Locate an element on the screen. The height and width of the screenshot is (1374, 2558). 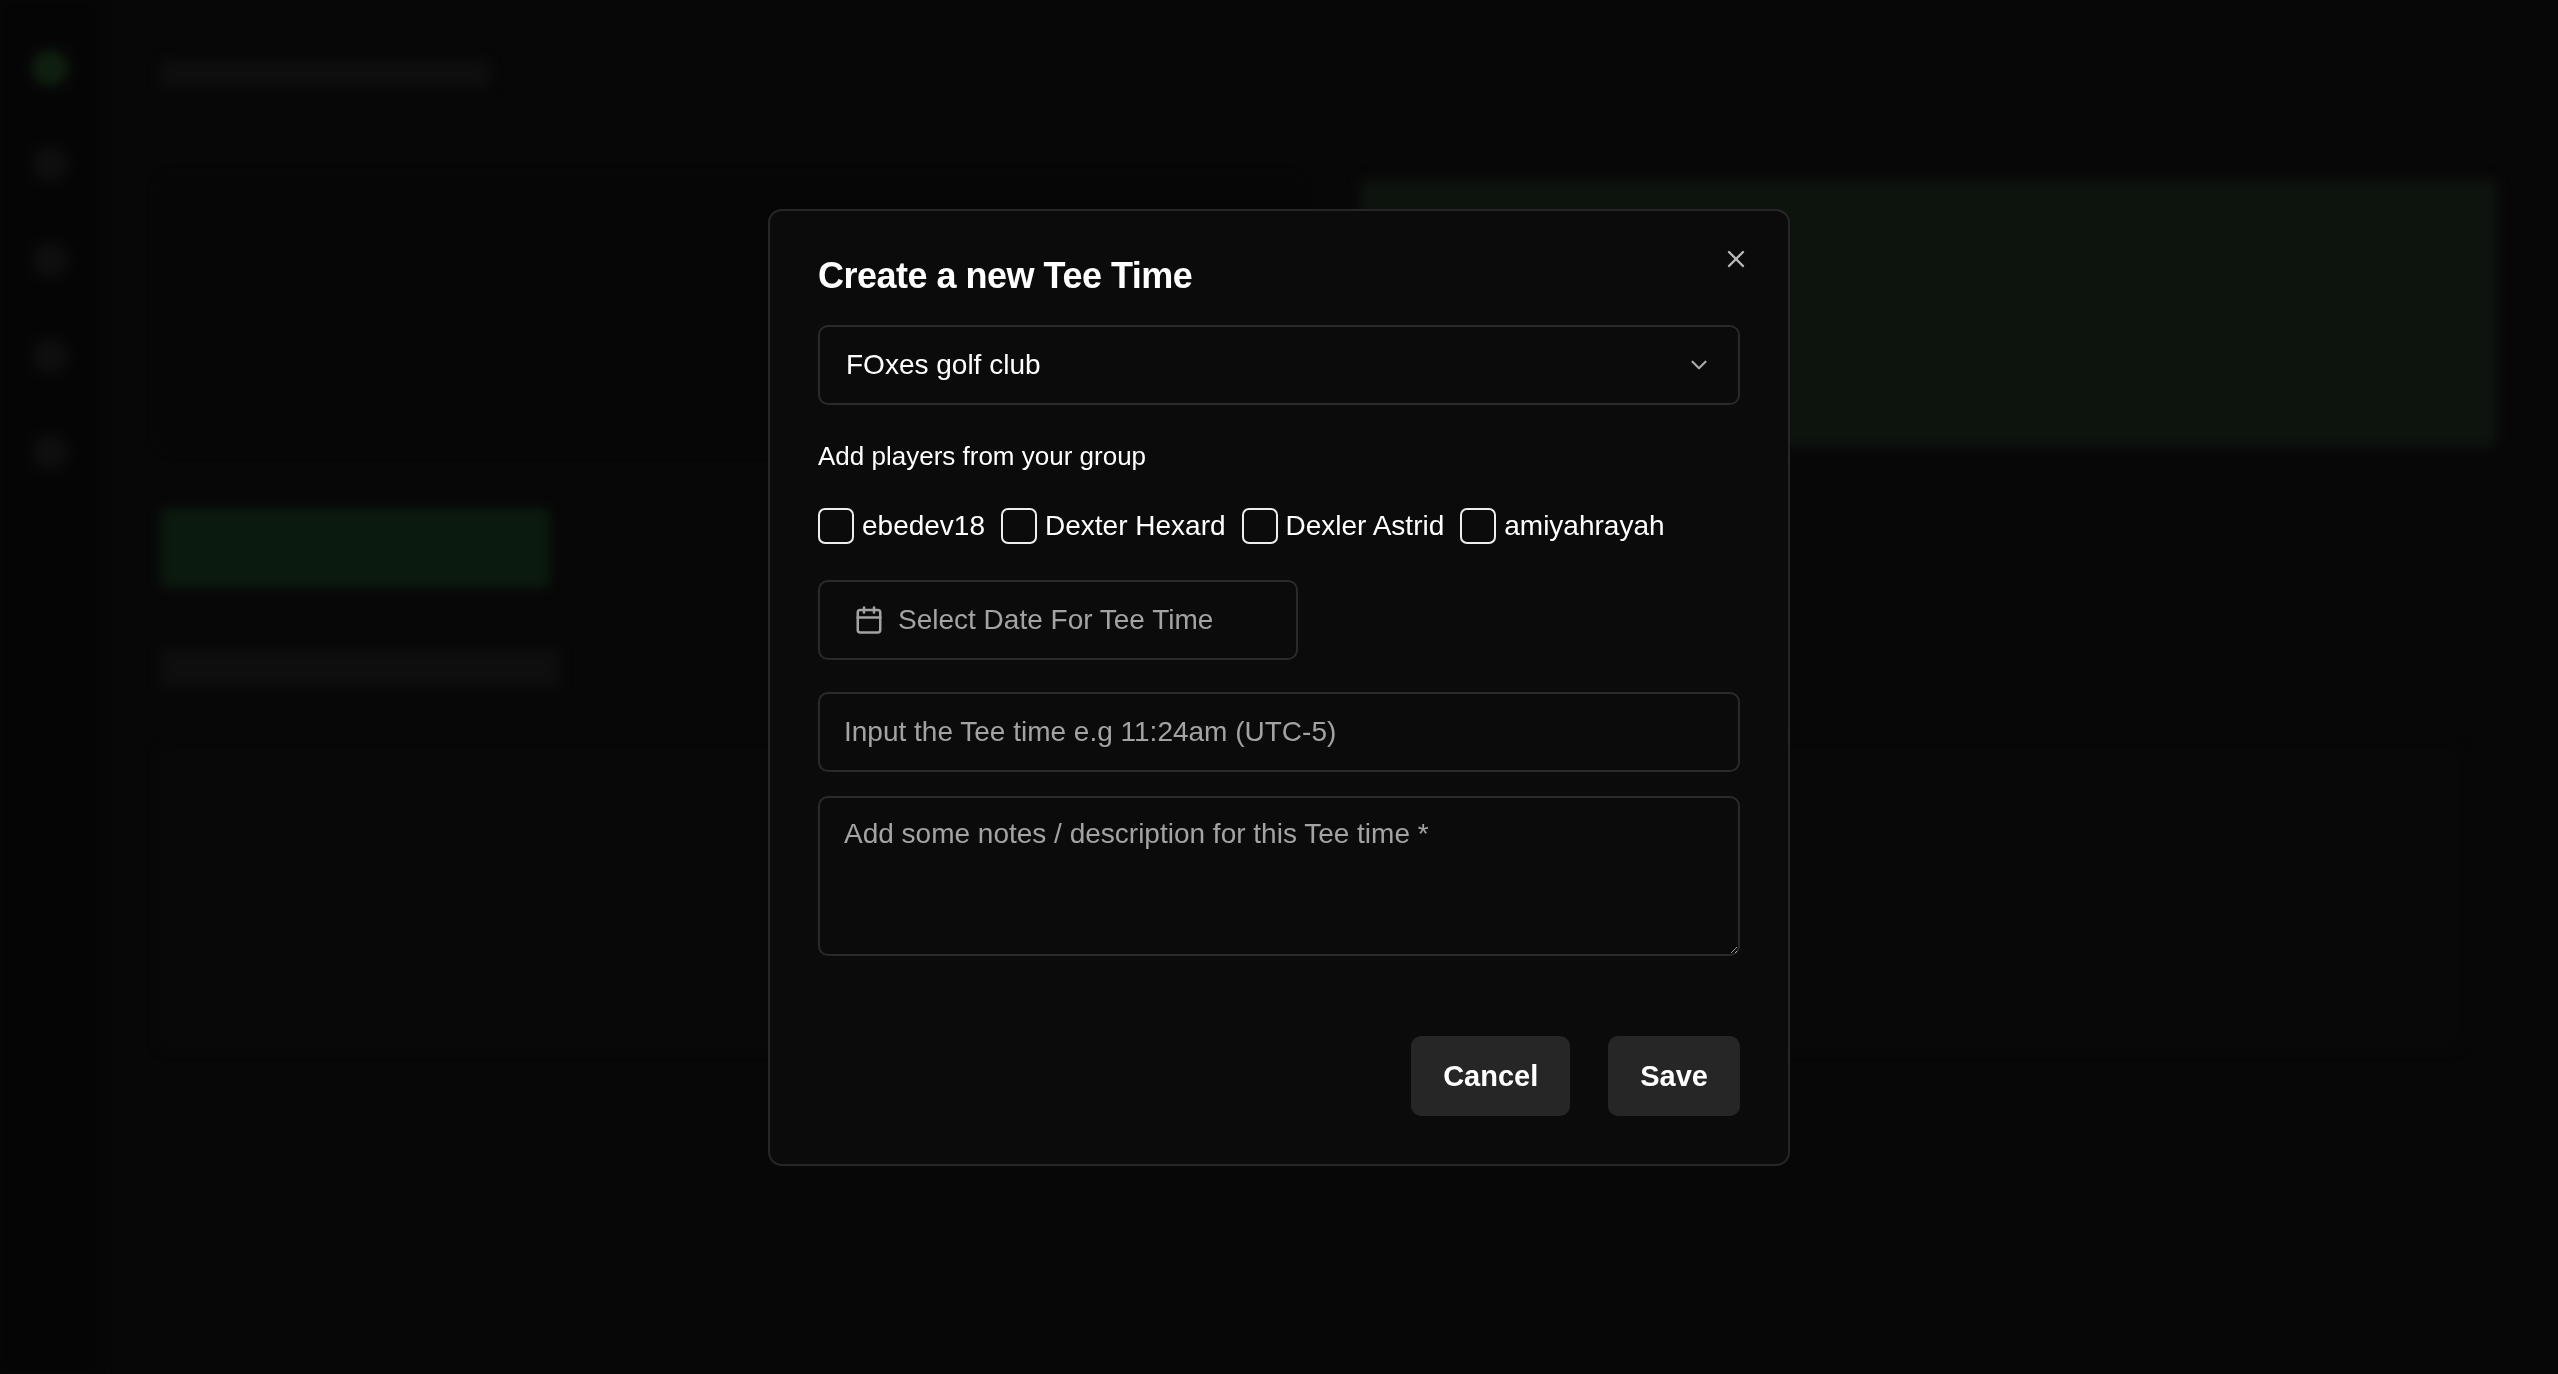
tee-time-input: Input the Tee time e.g 11:24am (UTC-5) is located at coordinates (1279, 732).